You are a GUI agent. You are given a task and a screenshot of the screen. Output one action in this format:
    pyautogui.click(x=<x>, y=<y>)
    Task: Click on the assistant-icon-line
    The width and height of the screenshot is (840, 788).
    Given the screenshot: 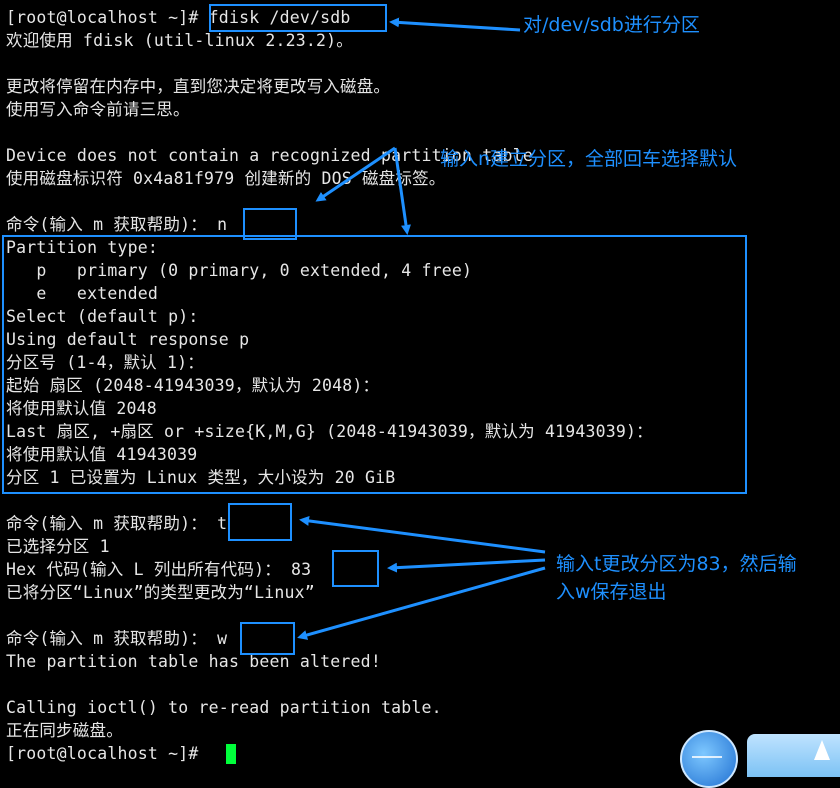 What is the action you would take?
    pyautogui.click(x=707, y=757)
    